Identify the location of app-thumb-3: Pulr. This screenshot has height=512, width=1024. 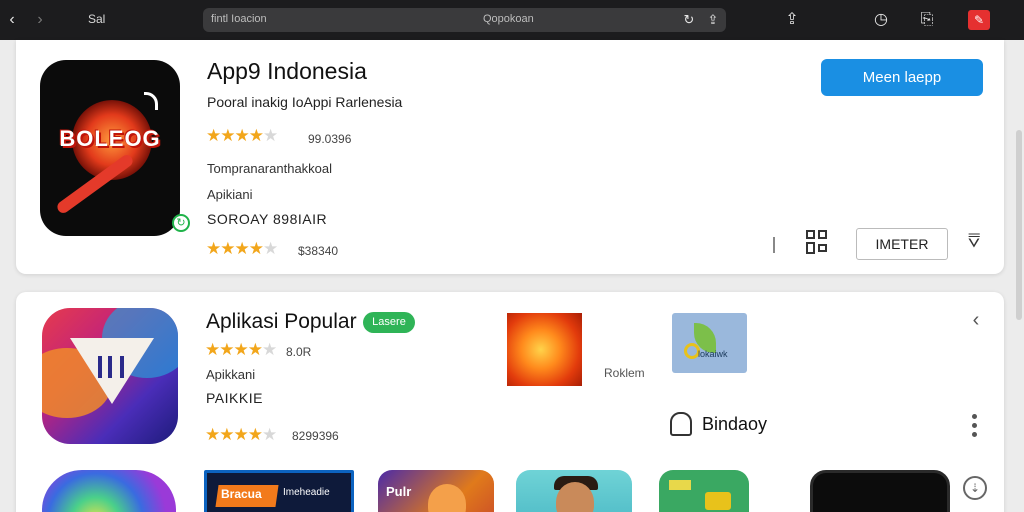
(436, 491).